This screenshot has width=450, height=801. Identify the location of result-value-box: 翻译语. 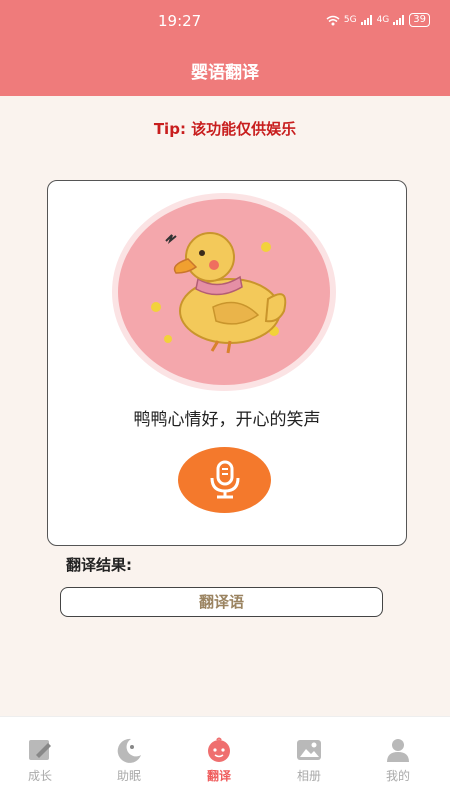
(221, 602).